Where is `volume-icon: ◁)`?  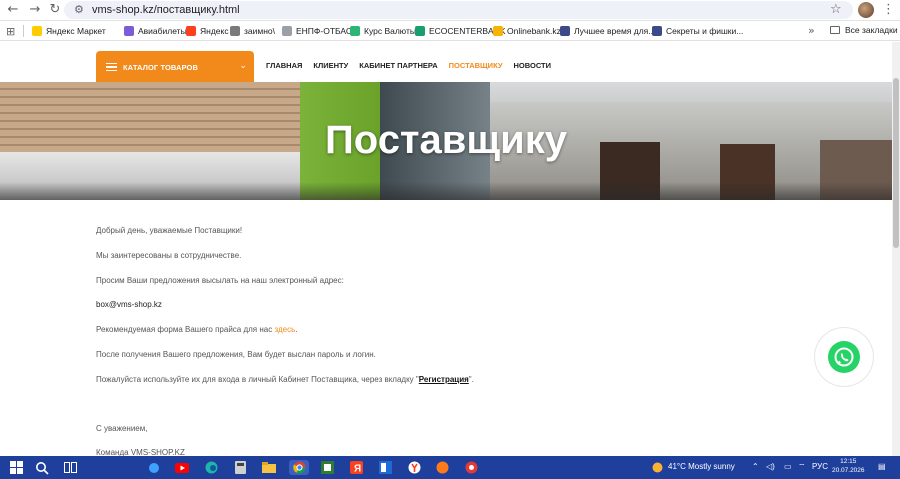
volume-icon: ◁) is located at coordinates (770, 466).